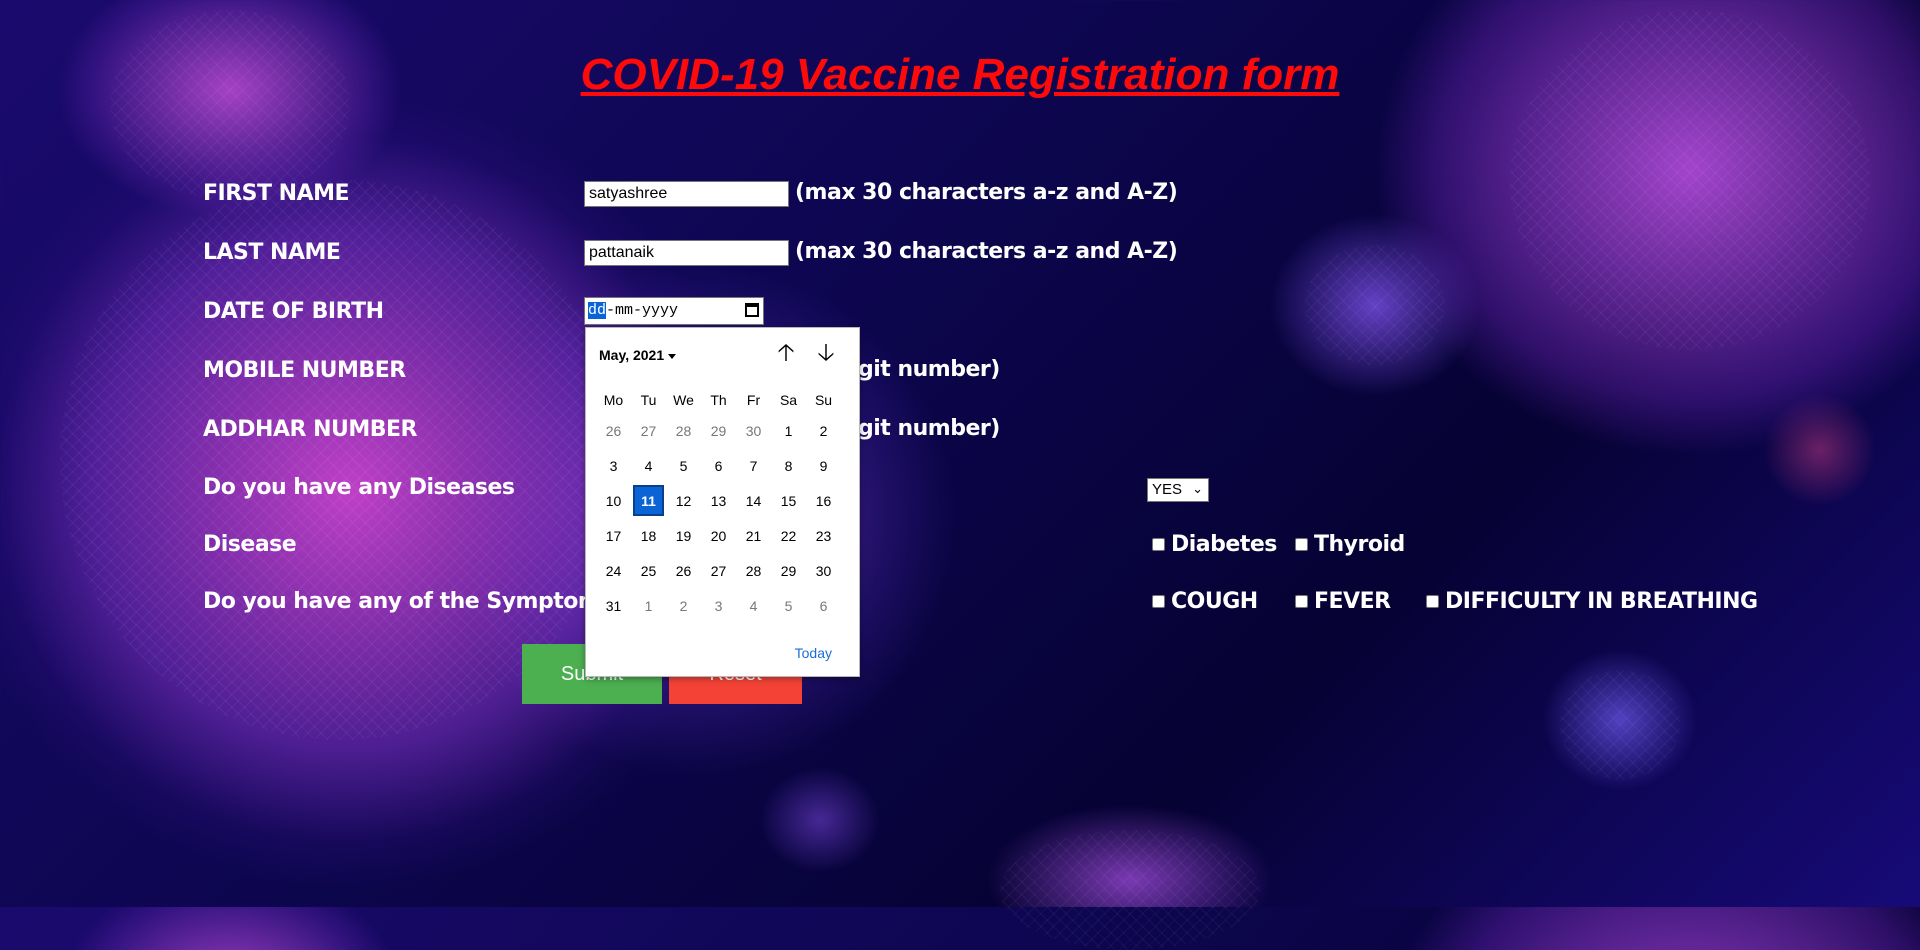 This screenshot has height=950, width=1920. I want to click on day-cell: 25, so click(648, 570).